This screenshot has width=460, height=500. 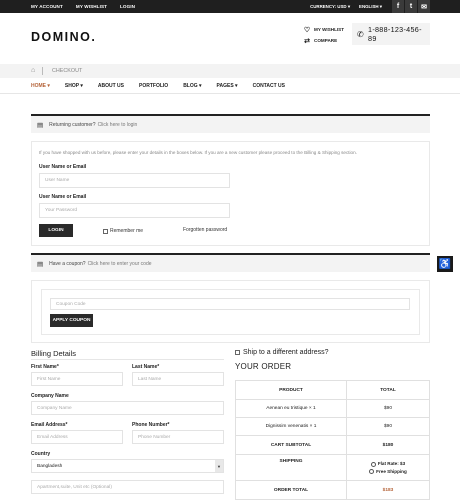 I want to click on subtotal-label: CART SUBTOTAL, so click(x=291, y=445).